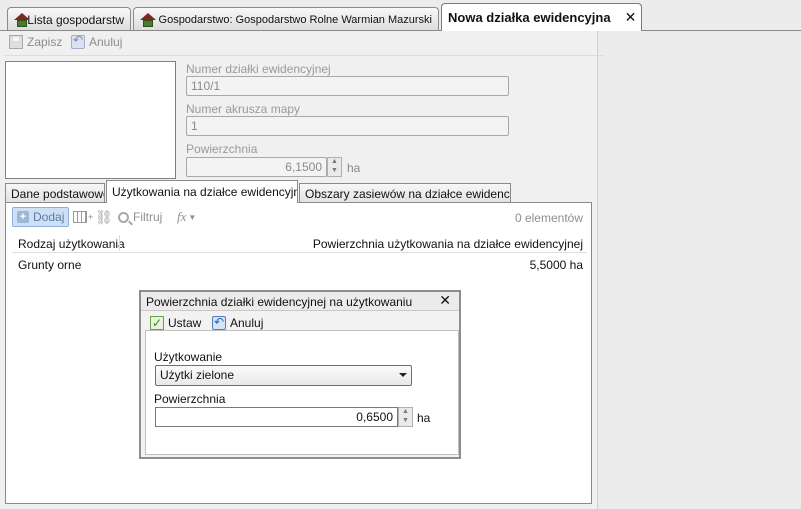  I want to click on map-sheet-label: Numer akrusza mapy, so click(243, 109).